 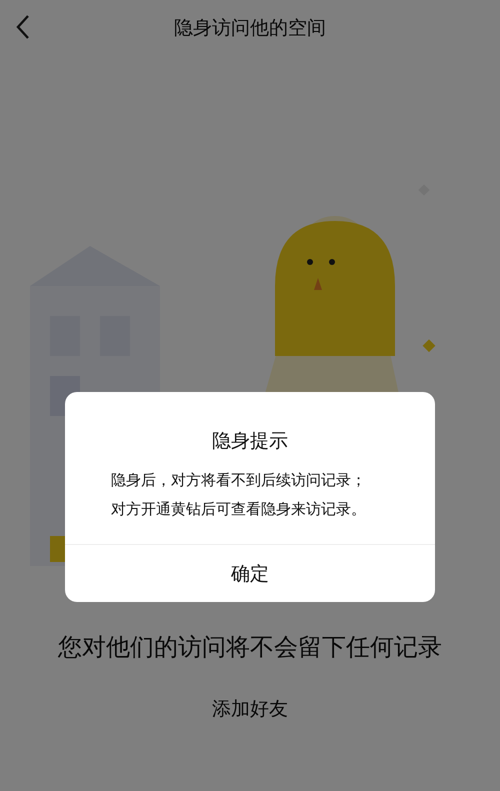 What do you see at coordinates (238, 495) in the screenshot?
I see `dialog-message: 隐身后，对方将看不到后续访问记录；对方开通黄钻后可查看隐身来访记录。` at bounding box center [238, 495].